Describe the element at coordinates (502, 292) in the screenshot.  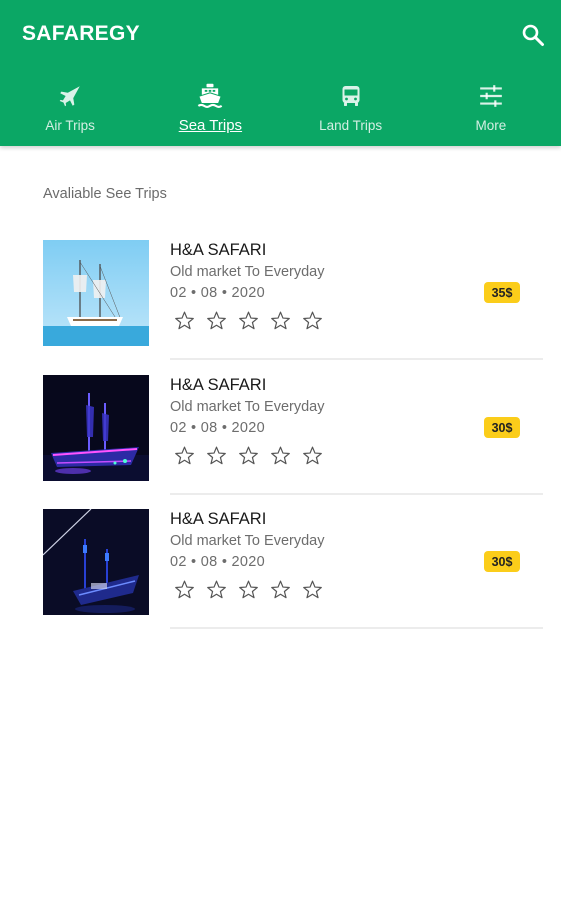
I see `price-badge: 35$` at that location.